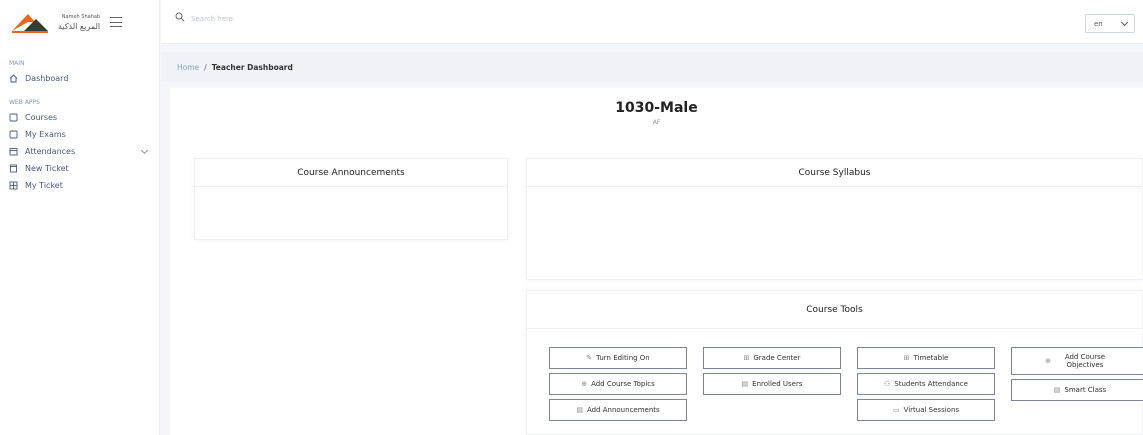 The image size is (1143, 435). Describe the element at coordinates (656, 122) in the screenshot. I see `course-subtitle: AF` at that location.